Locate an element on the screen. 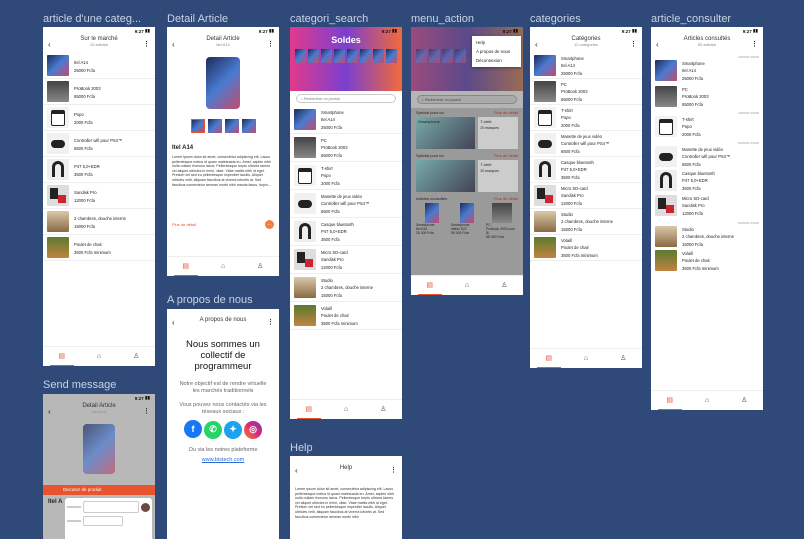  twitter-icon: ✦ is located at coordinates (233, 429).